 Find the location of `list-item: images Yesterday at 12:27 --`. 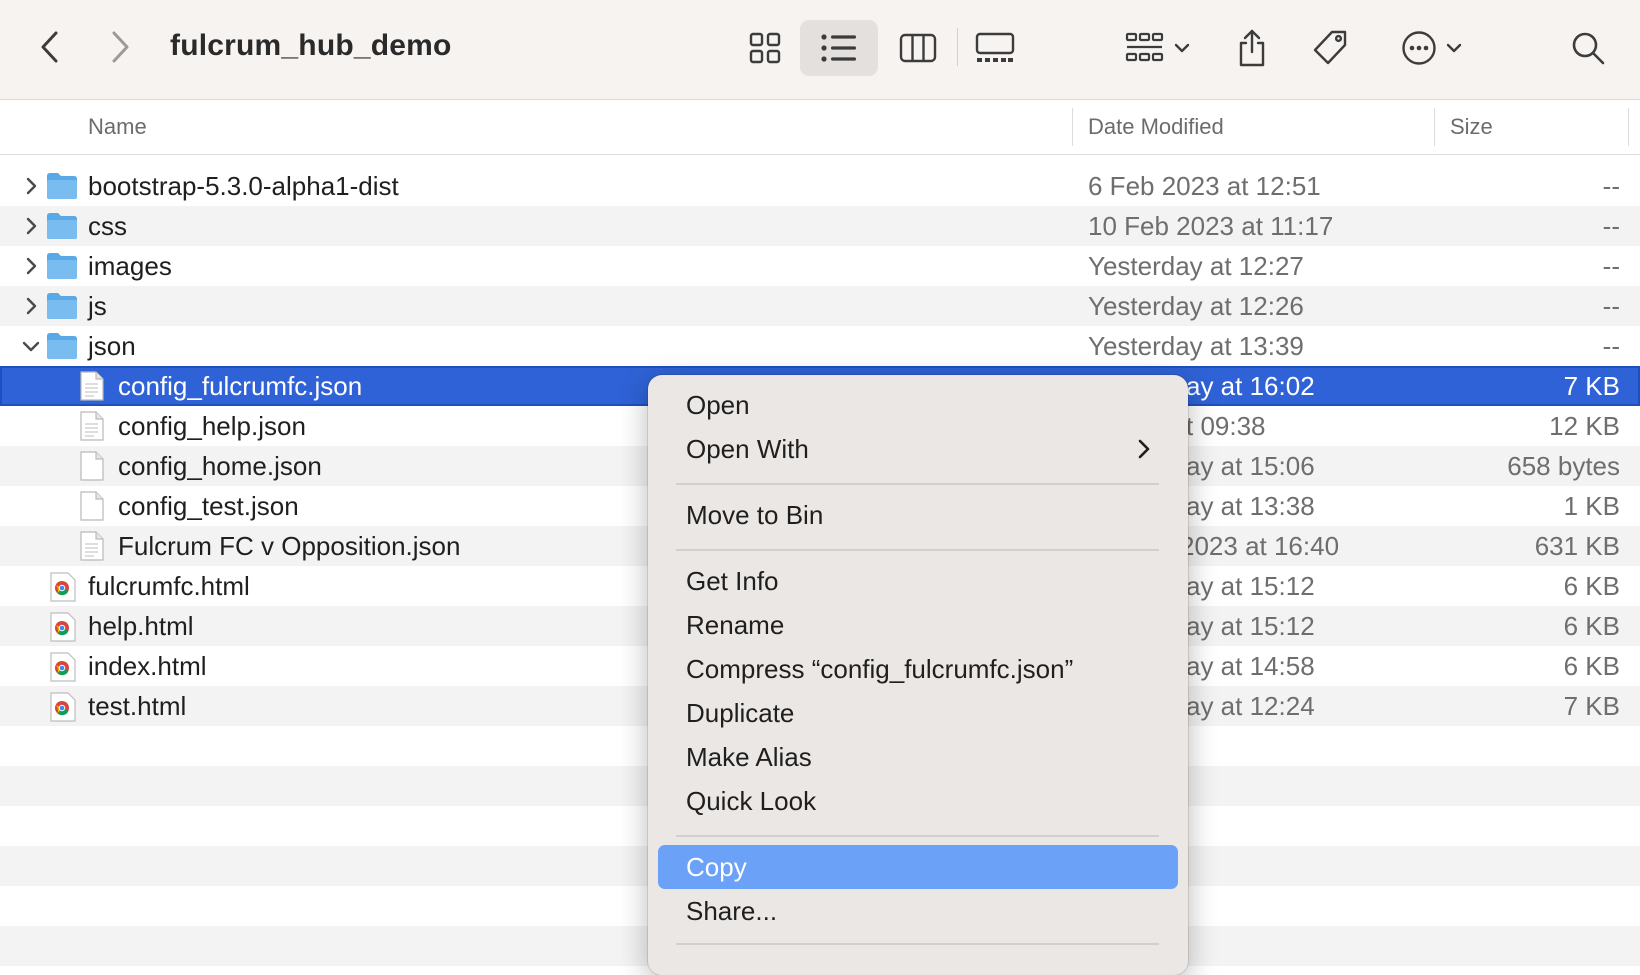

list-item: images Yesterday at 12:27 -- is located at coordinates (820, 266).